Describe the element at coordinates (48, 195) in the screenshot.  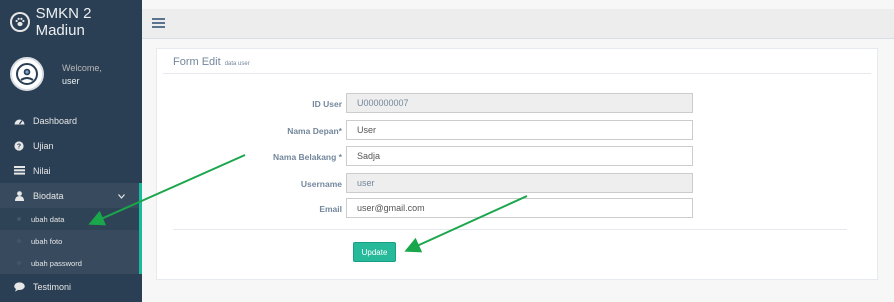
I see `sidebar-item-label: Biodata` at that location.